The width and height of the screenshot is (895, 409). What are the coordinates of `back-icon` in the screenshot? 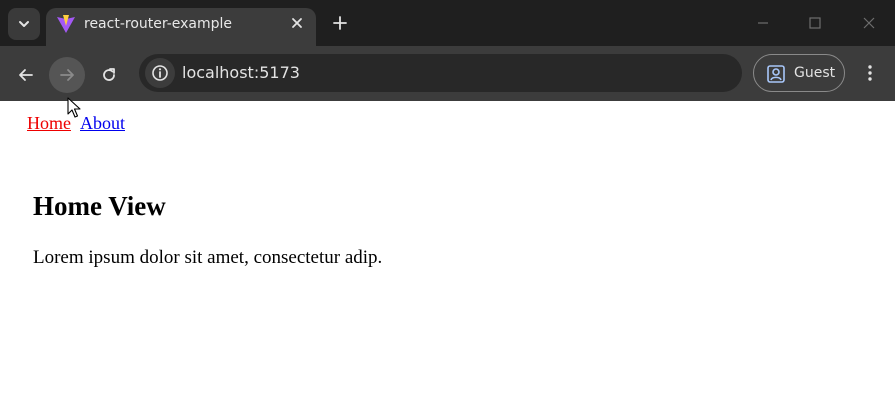 It's located at (26, 75).